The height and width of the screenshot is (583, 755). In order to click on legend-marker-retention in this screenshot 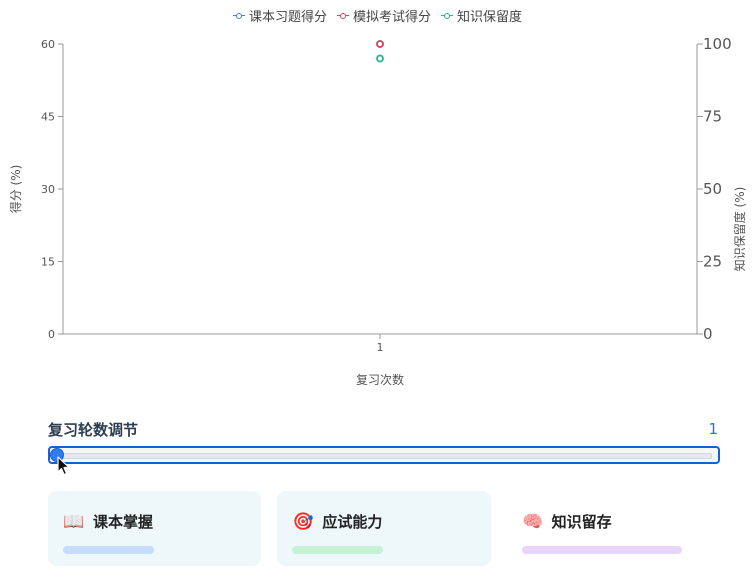, I will do `click(447, 16)`.